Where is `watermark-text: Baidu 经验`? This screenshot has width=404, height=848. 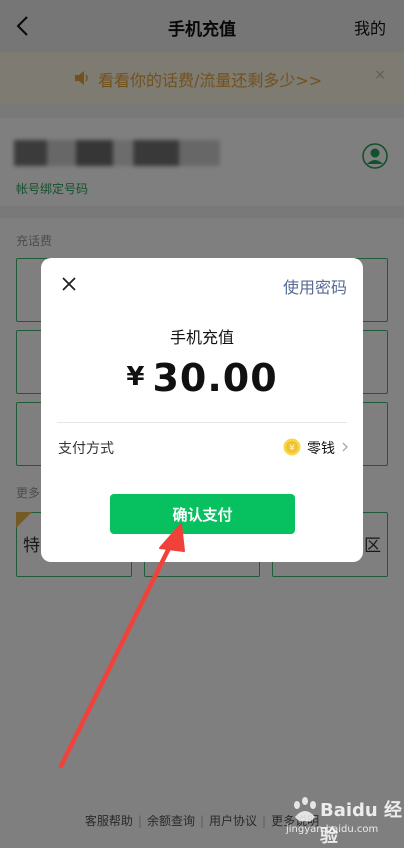
watermark-text: Baidu 经验 is located at coordinates (361, 823).